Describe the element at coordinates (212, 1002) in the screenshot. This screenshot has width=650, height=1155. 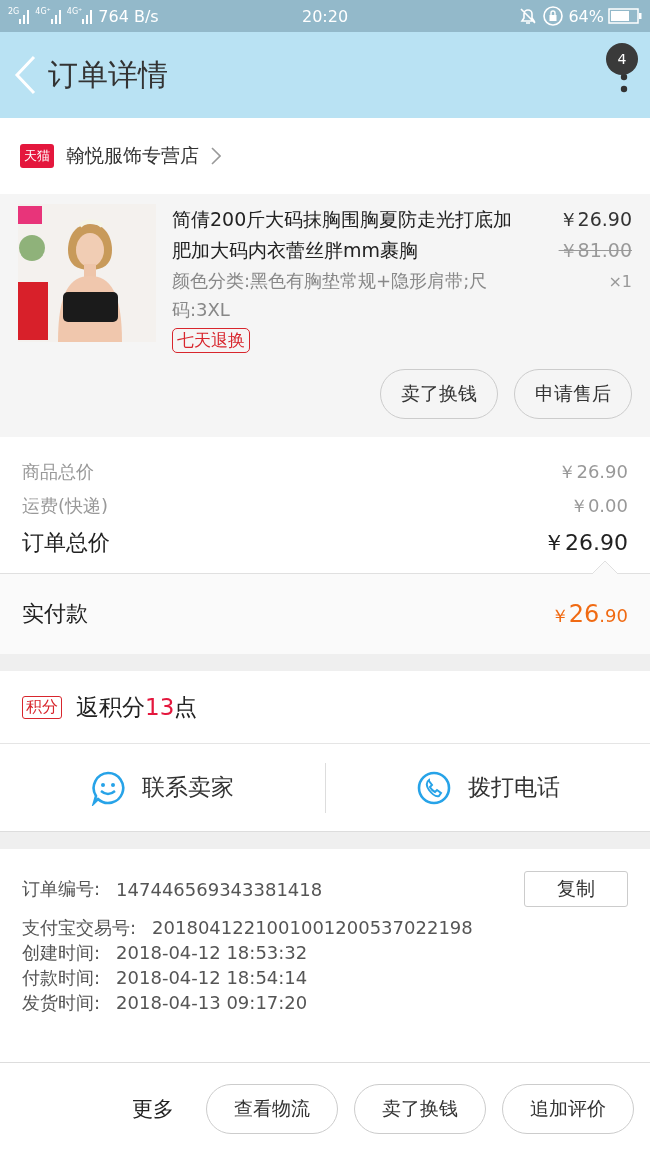
I see `info-value: 2018-04-13 09:17:20` at that location.